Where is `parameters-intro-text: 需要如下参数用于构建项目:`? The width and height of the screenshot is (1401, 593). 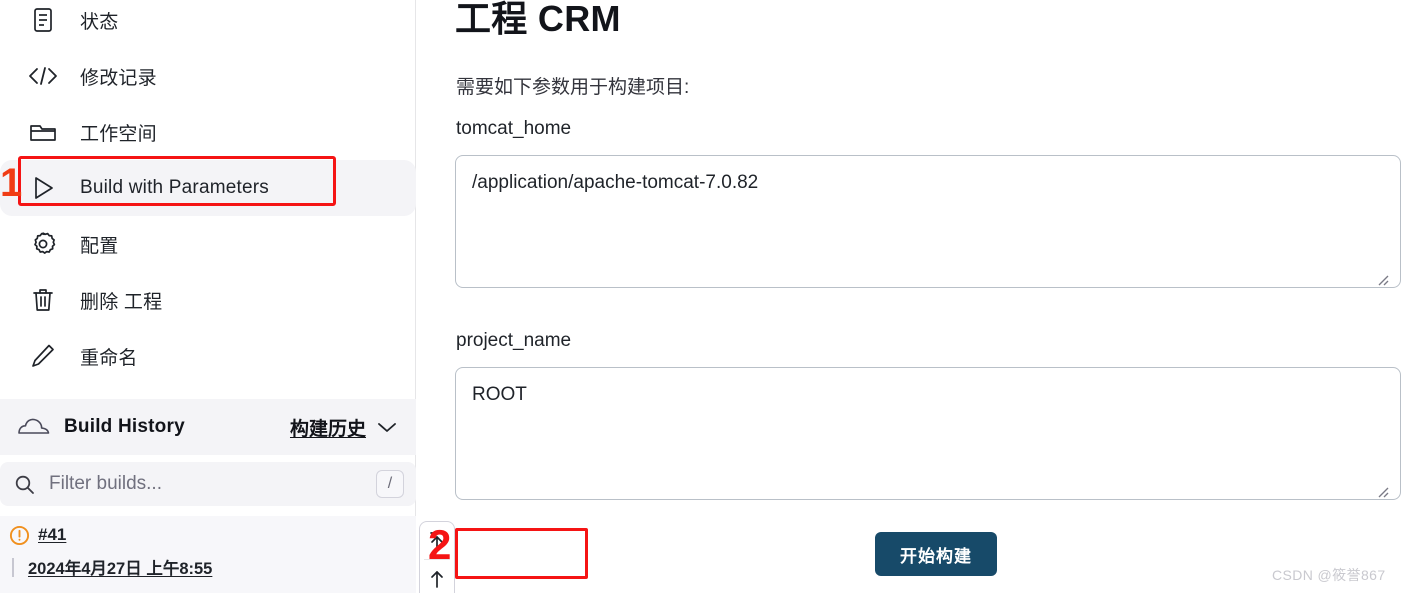
parameters-intro-text: 需要如下参数用于构建项目: is located at coordinates (573, 87).